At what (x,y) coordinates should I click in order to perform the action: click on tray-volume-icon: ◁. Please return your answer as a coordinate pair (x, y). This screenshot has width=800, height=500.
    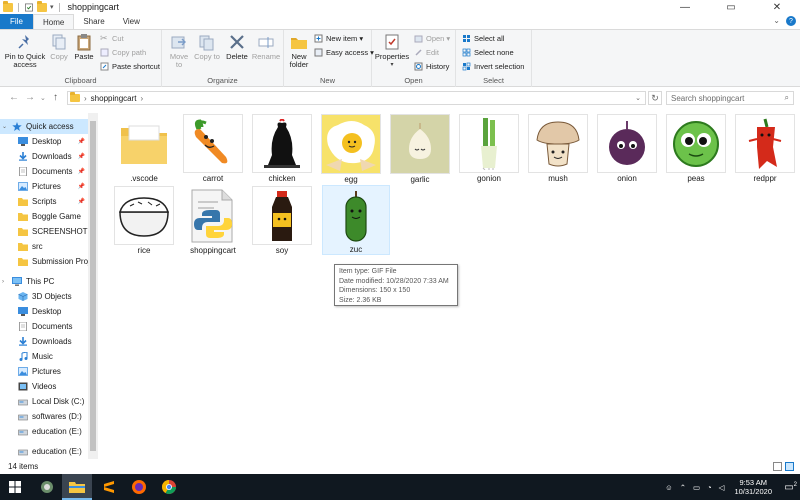
    Looking at the image, I should click on (722, 487).